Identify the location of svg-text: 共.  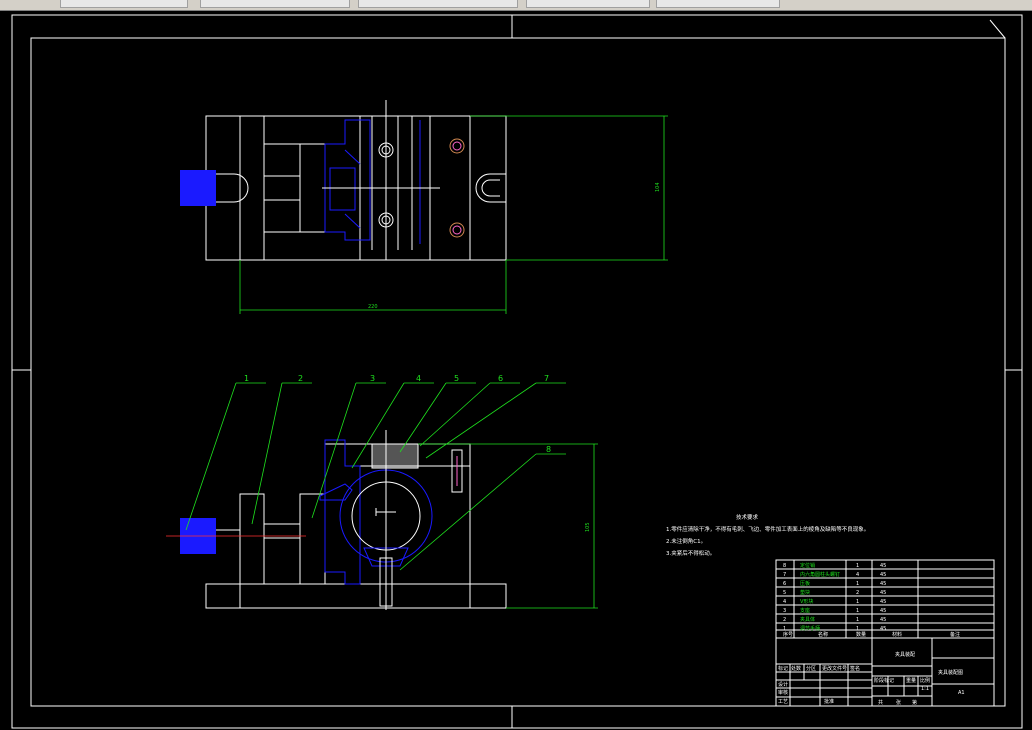
(880, 702).